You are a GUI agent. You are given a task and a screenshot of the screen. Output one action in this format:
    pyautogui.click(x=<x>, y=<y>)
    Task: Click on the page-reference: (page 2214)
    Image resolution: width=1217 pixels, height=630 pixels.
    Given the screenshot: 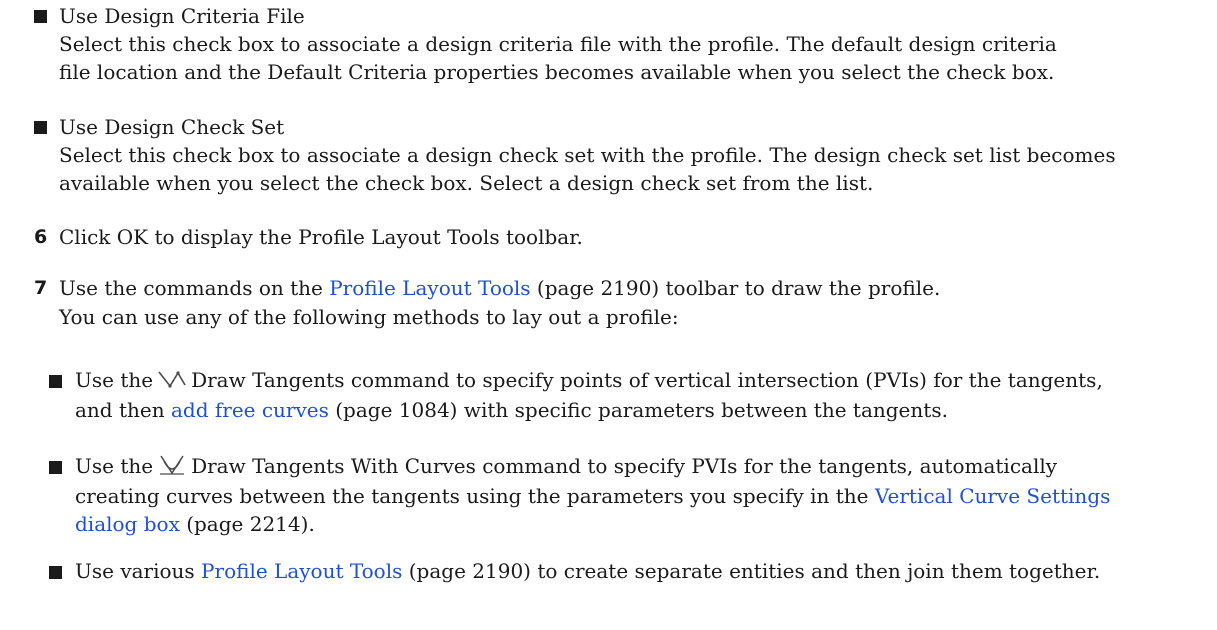 What is the action you would take?
    pyautogui.click(x=244, y=524)
    